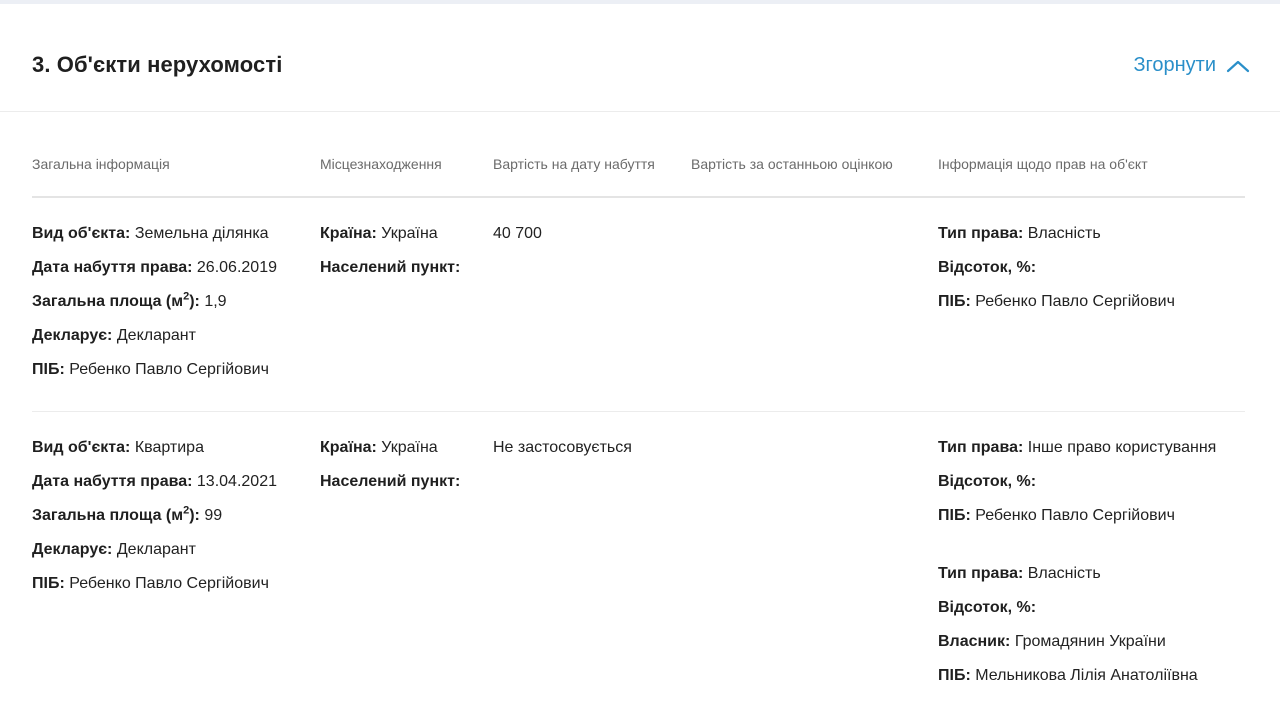  What do you see at coordinates (1043, 164) in the screenshot?
I see `column-header-rights-info: Інформація щодо прав на об'єкт` at bounding box center [1043, 164].